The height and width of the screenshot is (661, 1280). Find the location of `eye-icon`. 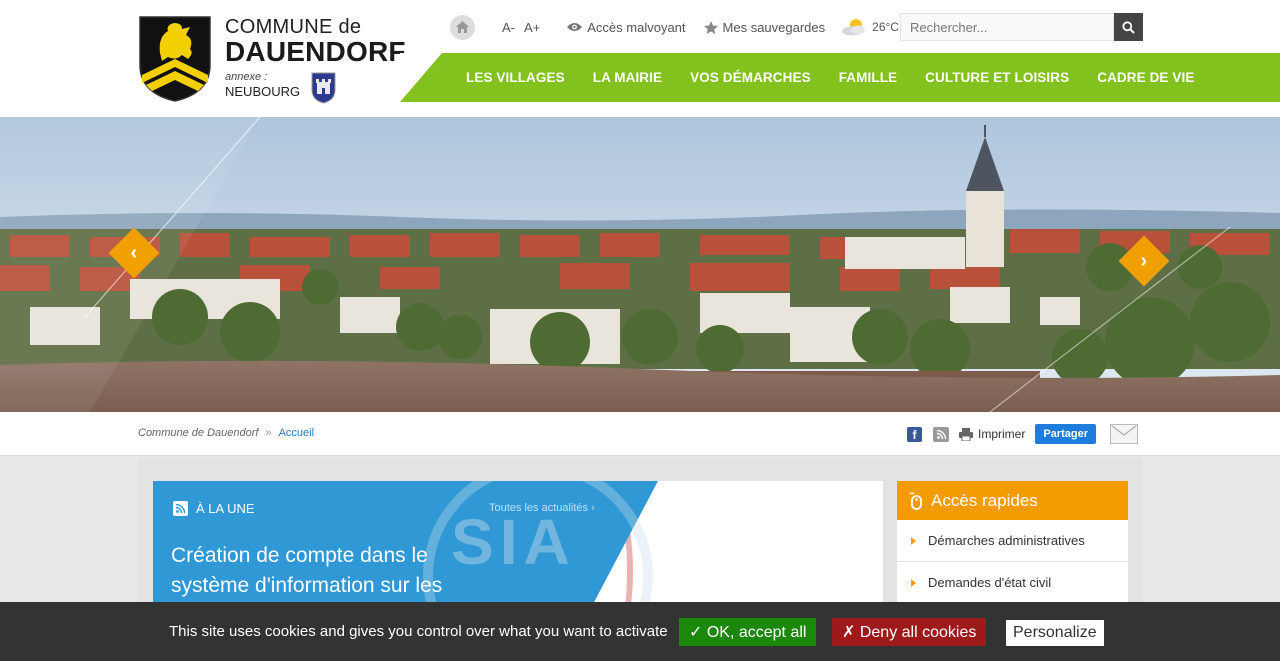

eye-icon is located at coordinates (575, 27).